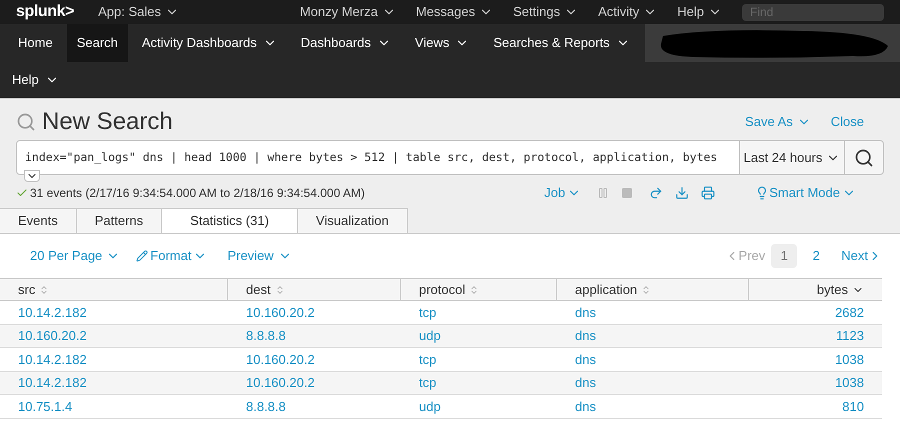 This screenshot has height=425, width=900. What do you see at coordinates (119, 220) in the screenshot?
I see `results-tab: Patterns` at bounding box center [119, 220].